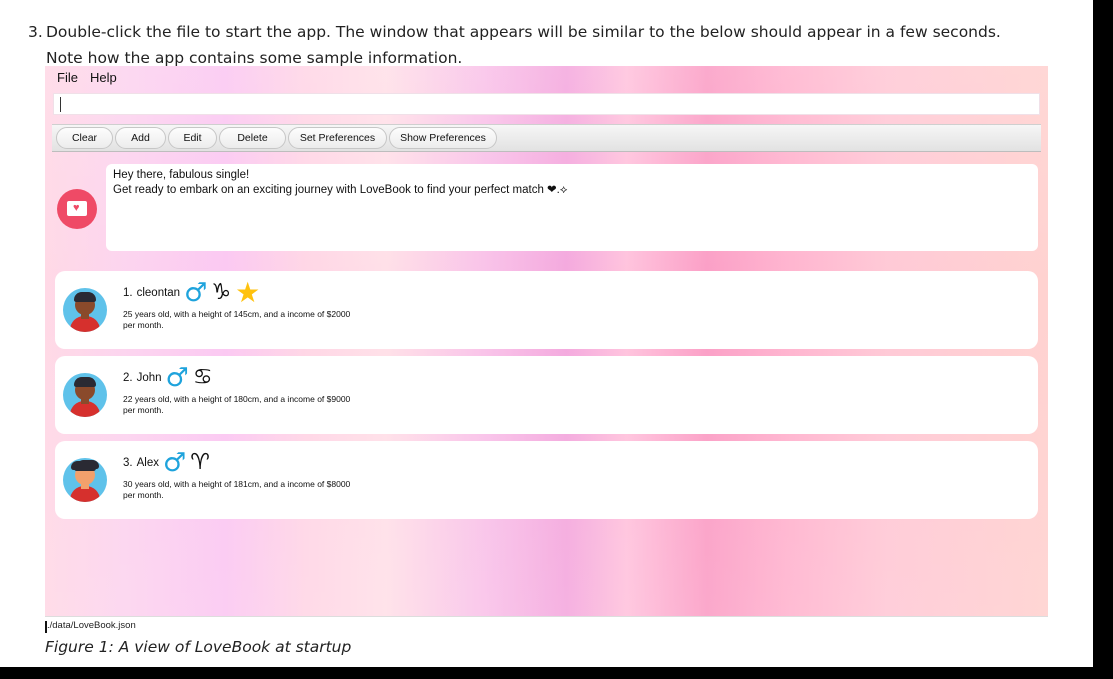  I want to click on person-name: cleontan, so click(158, 293).